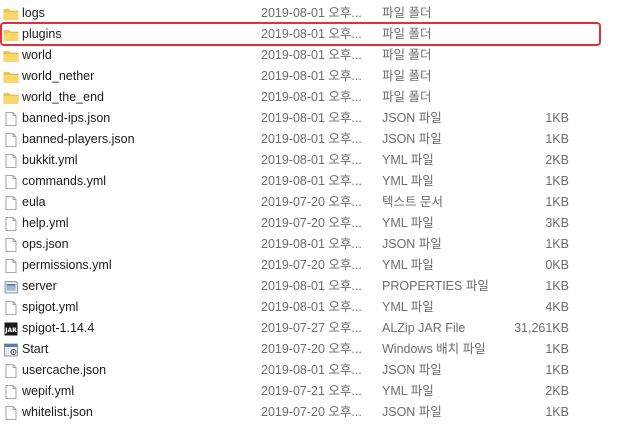 This screenshot has height=429, width=617. I want to click on file-type: 텍스트 문서, so click(412, 202).